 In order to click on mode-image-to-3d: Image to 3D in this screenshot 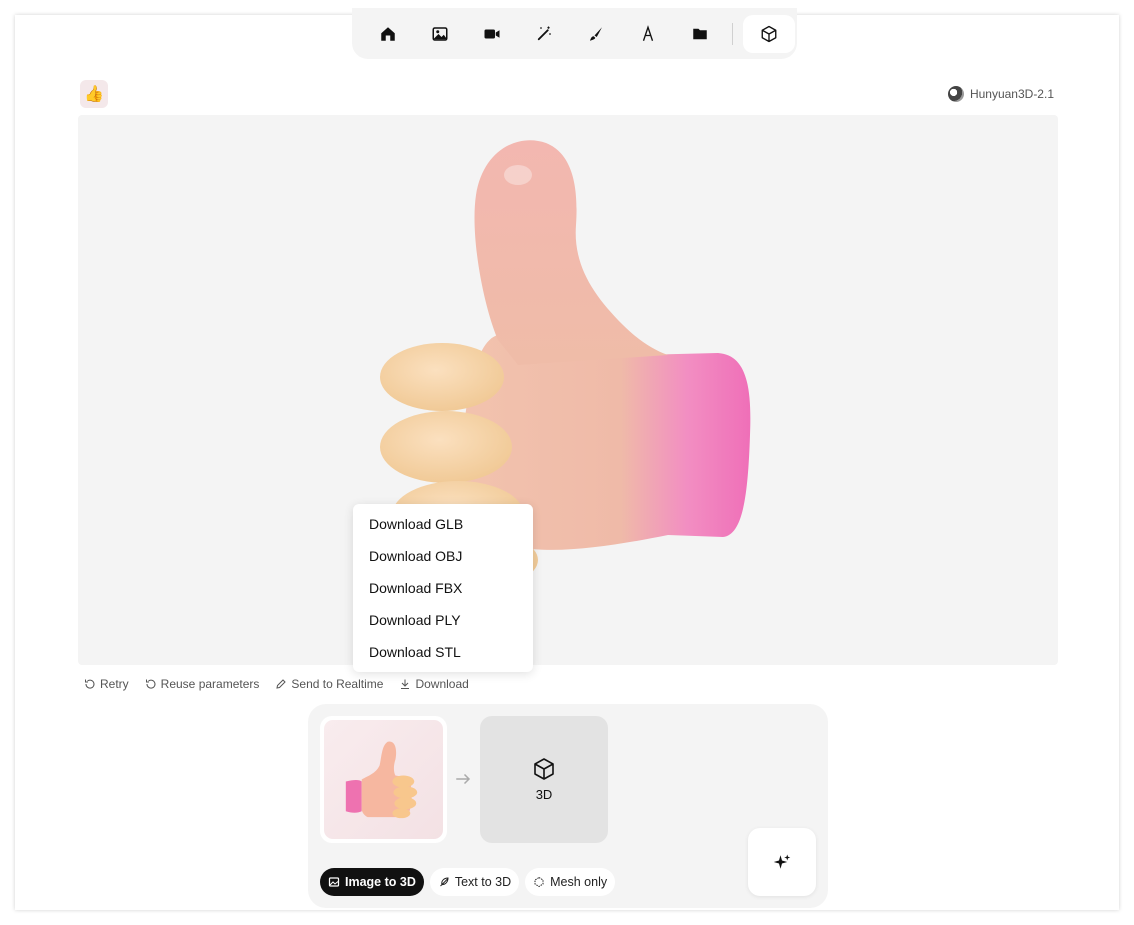, I will do `click(372, 882)`.